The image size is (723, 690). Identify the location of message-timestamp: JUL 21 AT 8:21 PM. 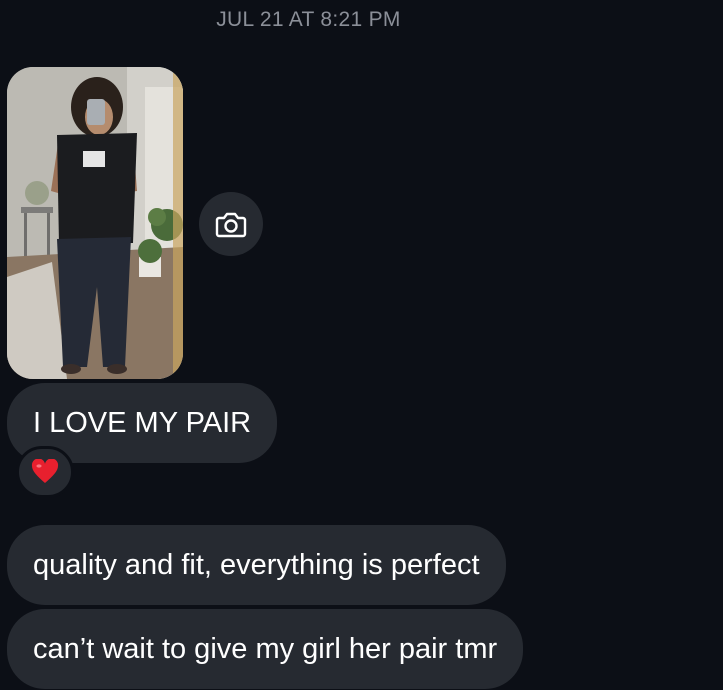
(308, 19).